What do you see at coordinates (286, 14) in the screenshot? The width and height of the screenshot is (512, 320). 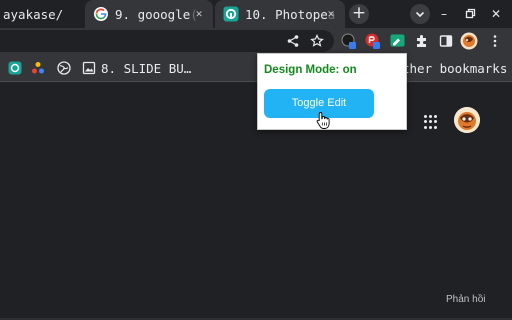 I see `tab-title: 10. Photope` at bounding box center [286, 14].